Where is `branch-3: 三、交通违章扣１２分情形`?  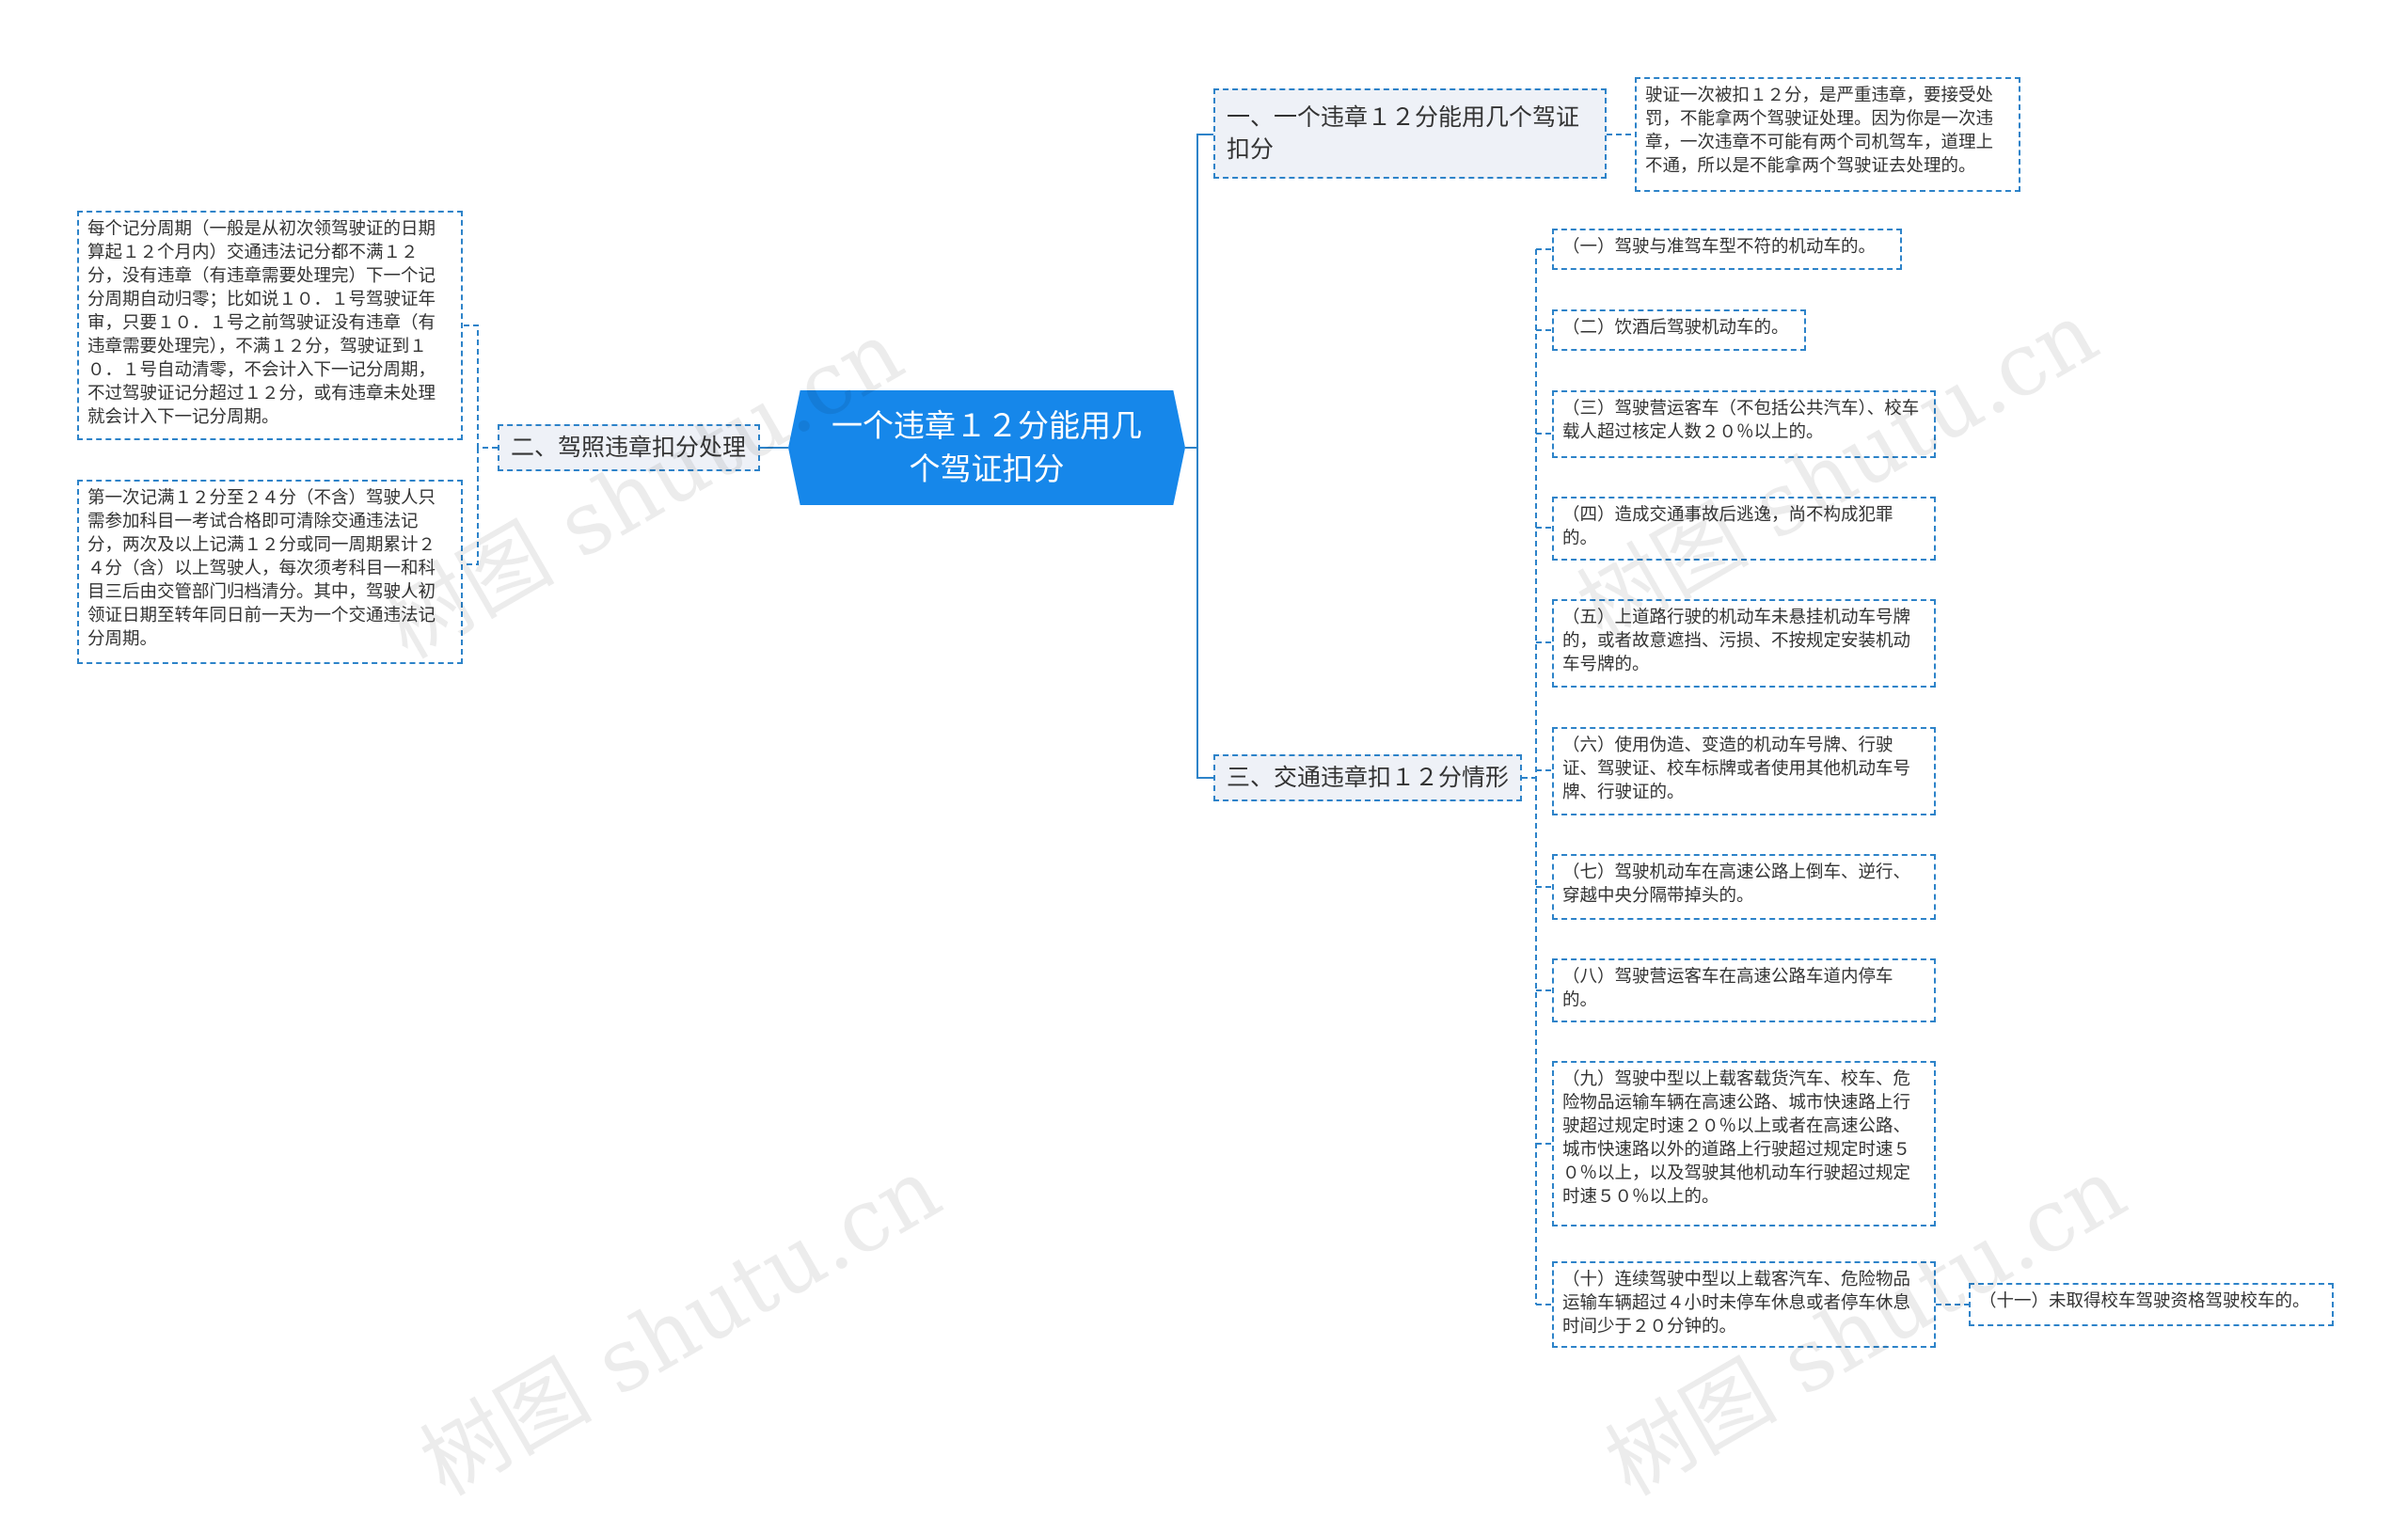 branch-3: 三、交通违章扣１２分情形 is located at coordinates (1367, 777).